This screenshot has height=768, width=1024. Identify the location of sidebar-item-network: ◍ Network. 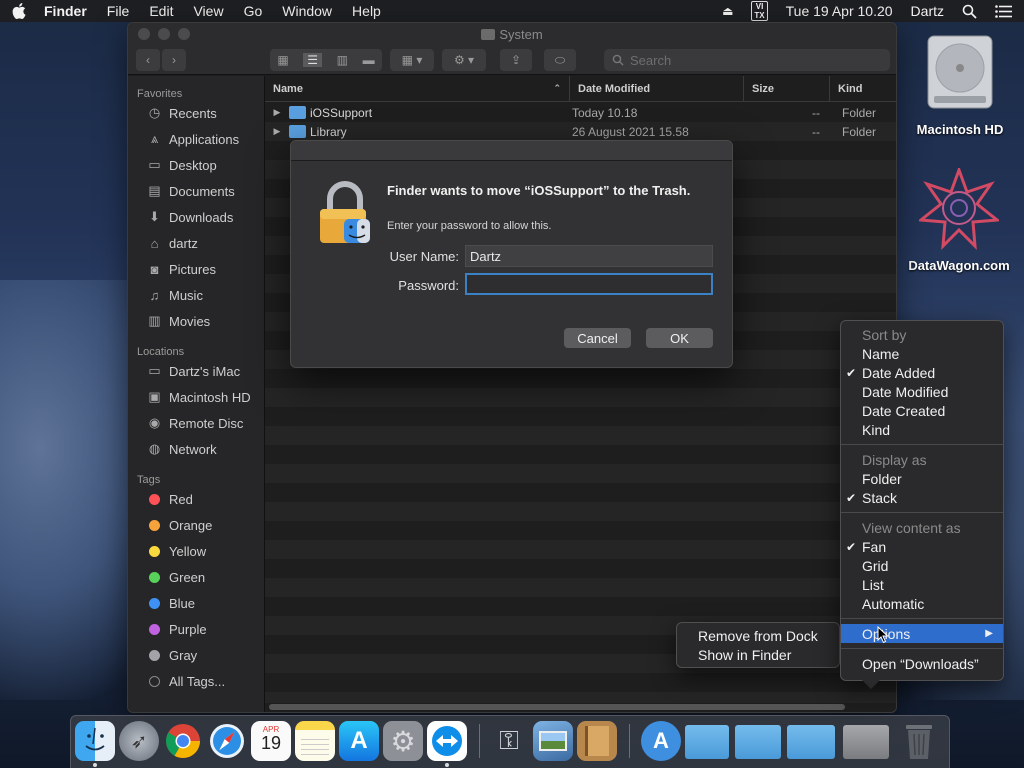
(196, 449).